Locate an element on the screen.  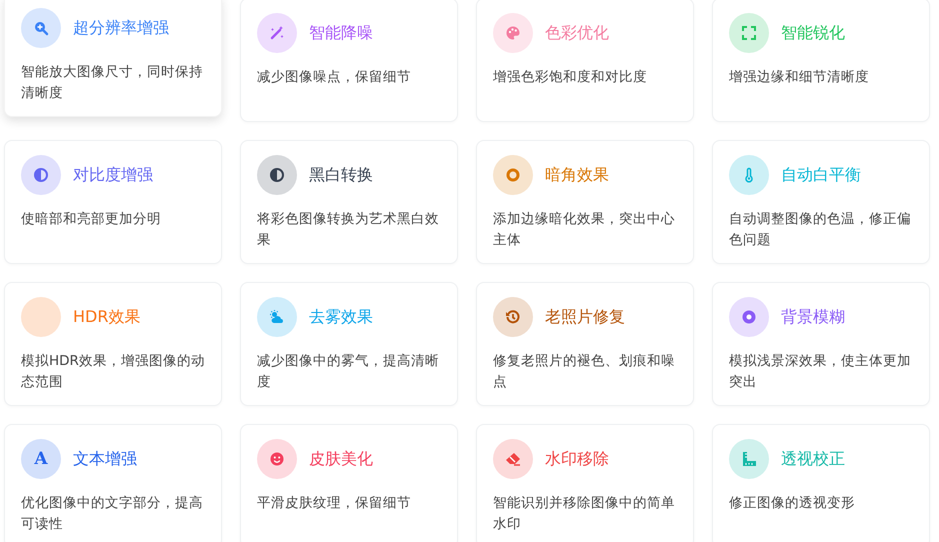
tool-card: 去雾效果 减少图像中的雾气，提高清晰度 is located at coordinates (349, 344).